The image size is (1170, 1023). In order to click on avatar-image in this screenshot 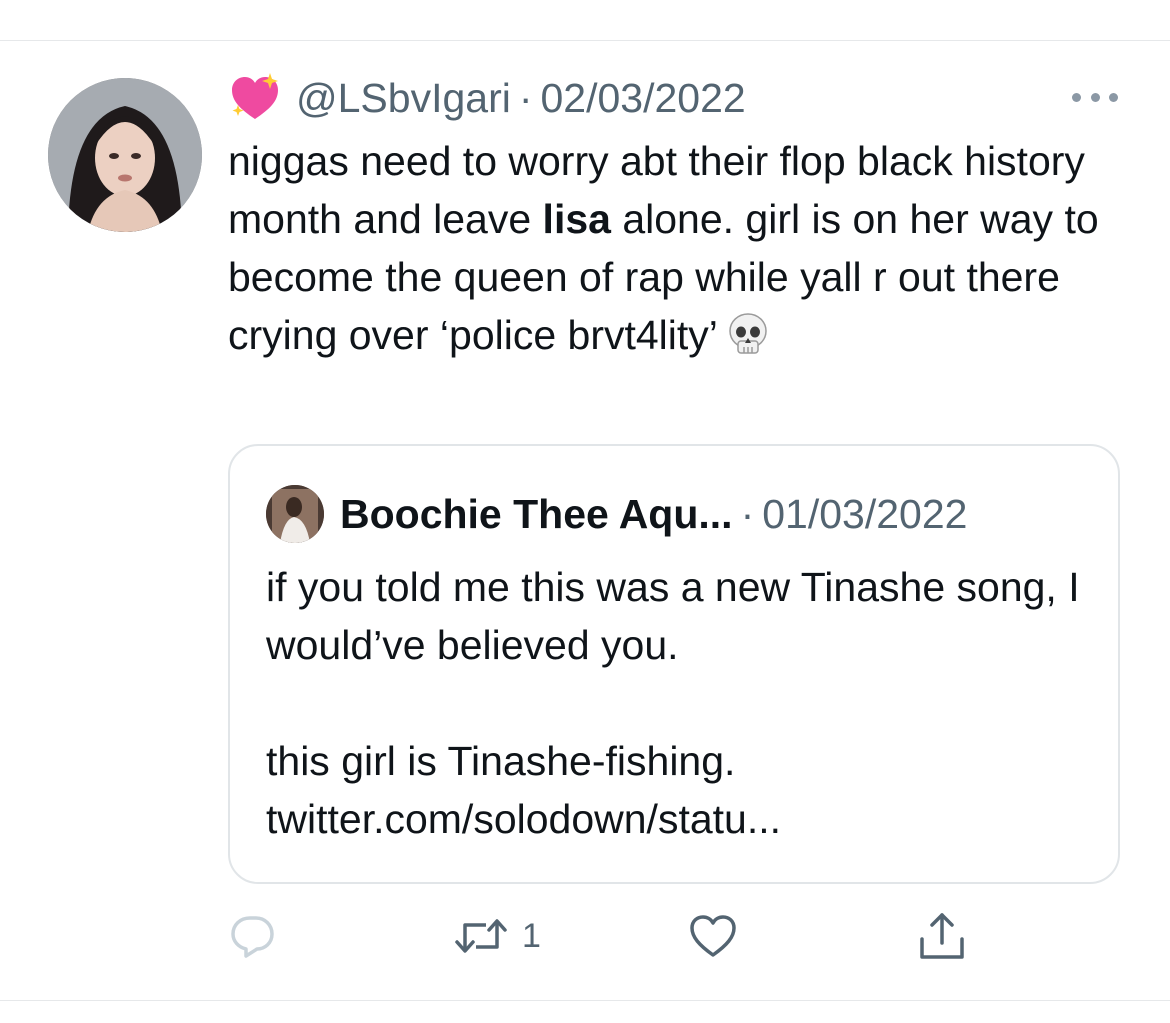, I will do `click(125, 155)`.